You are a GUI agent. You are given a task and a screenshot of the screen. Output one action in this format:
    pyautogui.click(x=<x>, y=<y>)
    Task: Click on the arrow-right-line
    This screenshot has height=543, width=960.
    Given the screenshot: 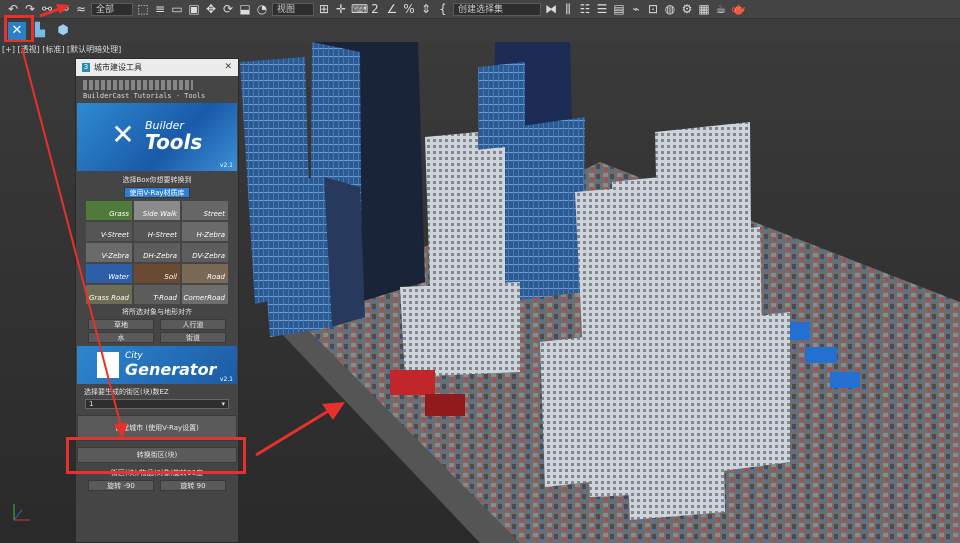 What is the action you would take?
    pyautogui.click(x=293, y=432)
    